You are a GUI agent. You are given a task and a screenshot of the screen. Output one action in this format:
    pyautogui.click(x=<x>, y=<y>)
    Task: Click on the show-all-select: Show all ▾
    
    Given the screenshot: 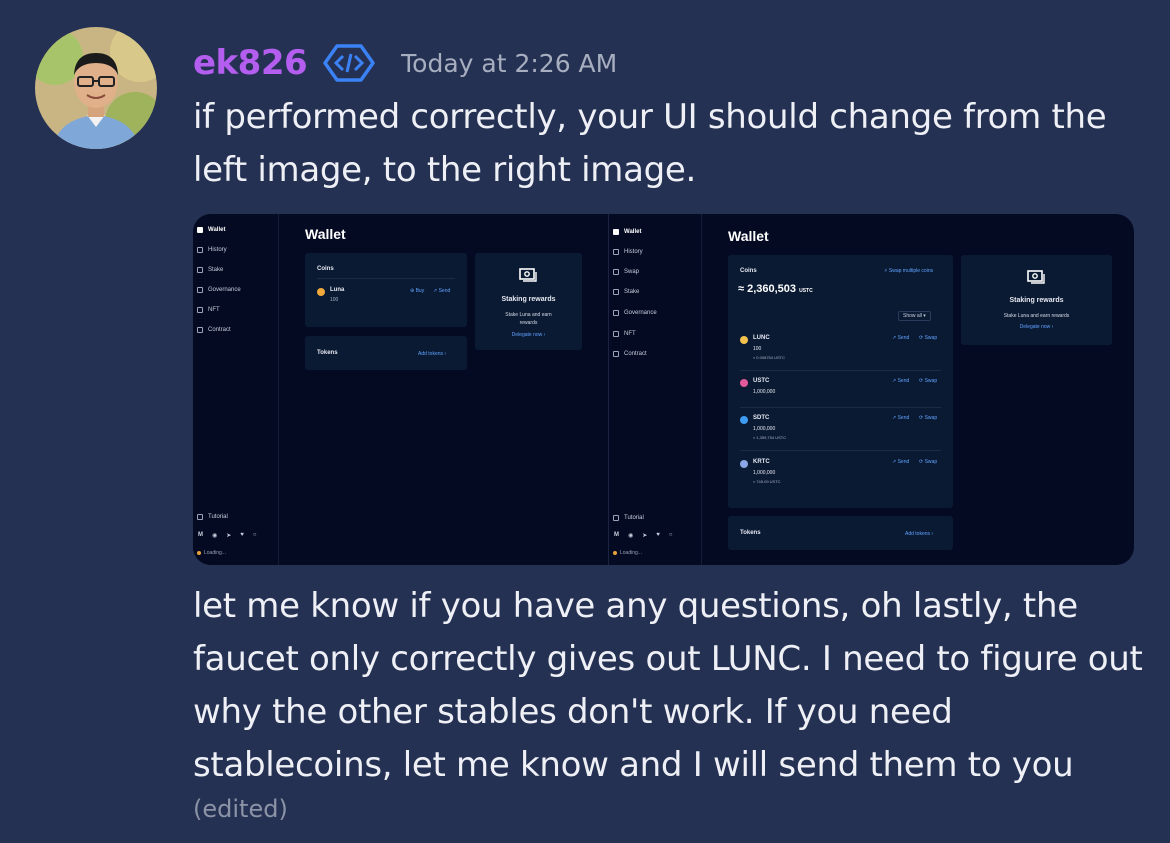 What is the action you would take?
    pyautogui.click(x=914, y=316)
    